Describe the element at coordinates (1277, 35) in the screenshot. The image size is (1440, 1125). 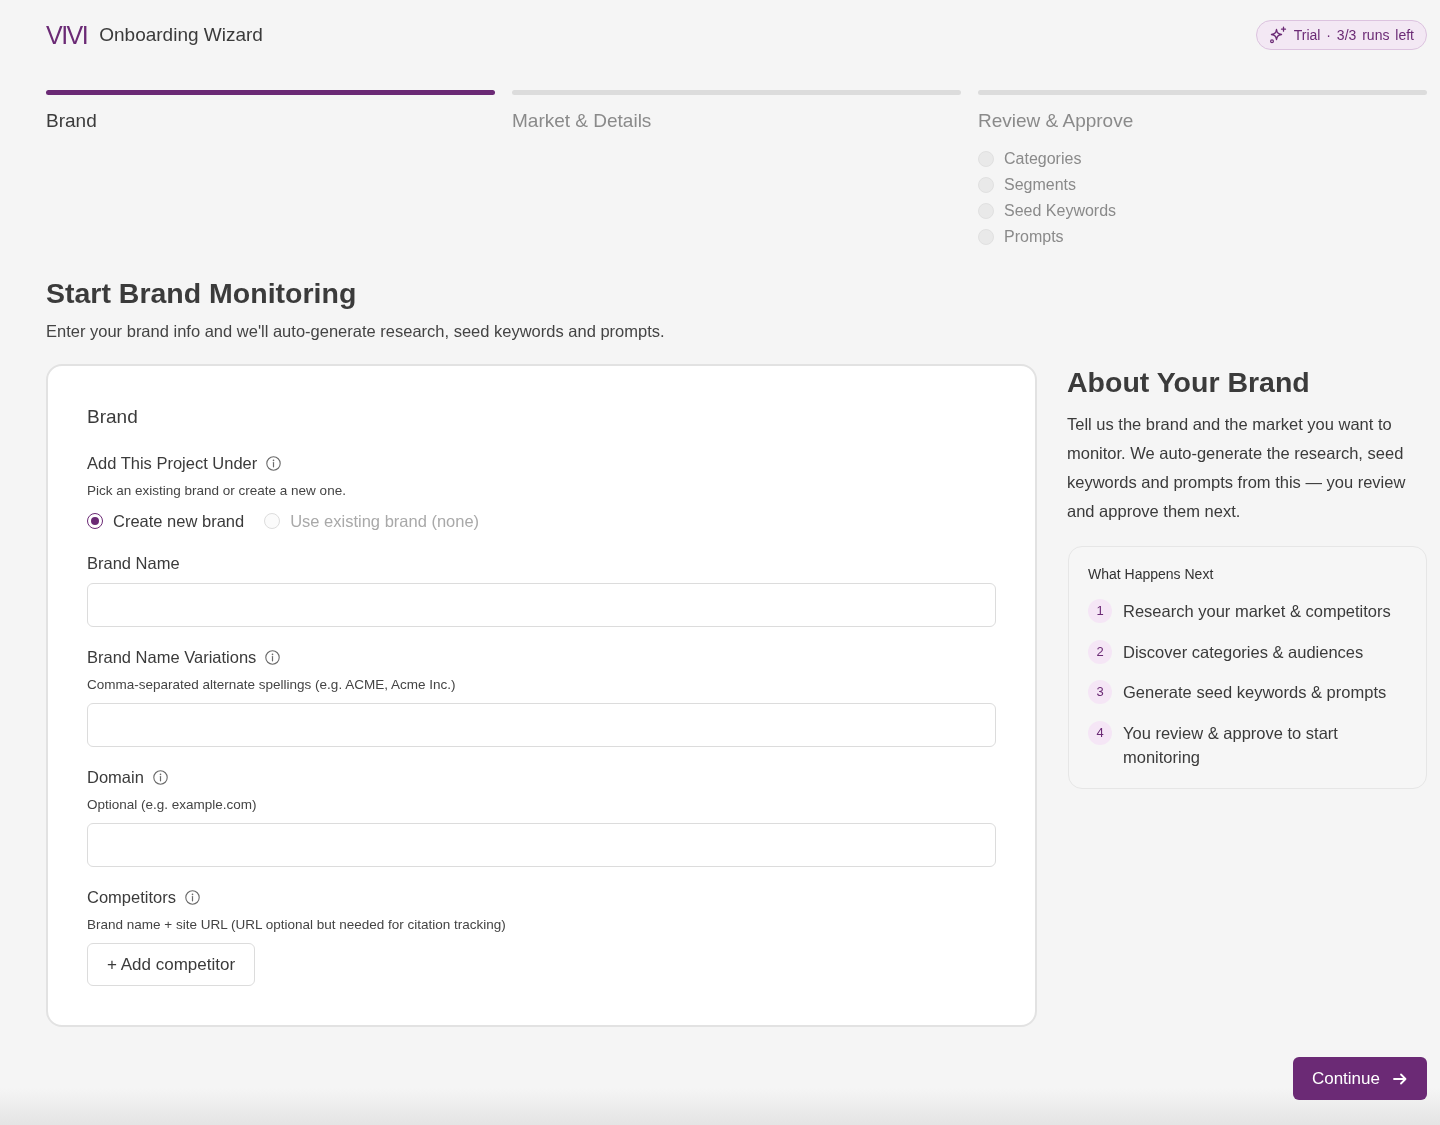
I see `sparkle-icon` at that location.